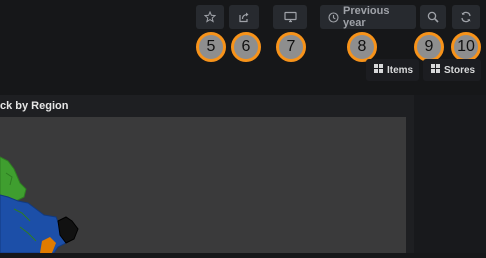 The width and height of the screenshot is (486, 258). I want to click on time-range-picker: Previous year, so click(368, 17).